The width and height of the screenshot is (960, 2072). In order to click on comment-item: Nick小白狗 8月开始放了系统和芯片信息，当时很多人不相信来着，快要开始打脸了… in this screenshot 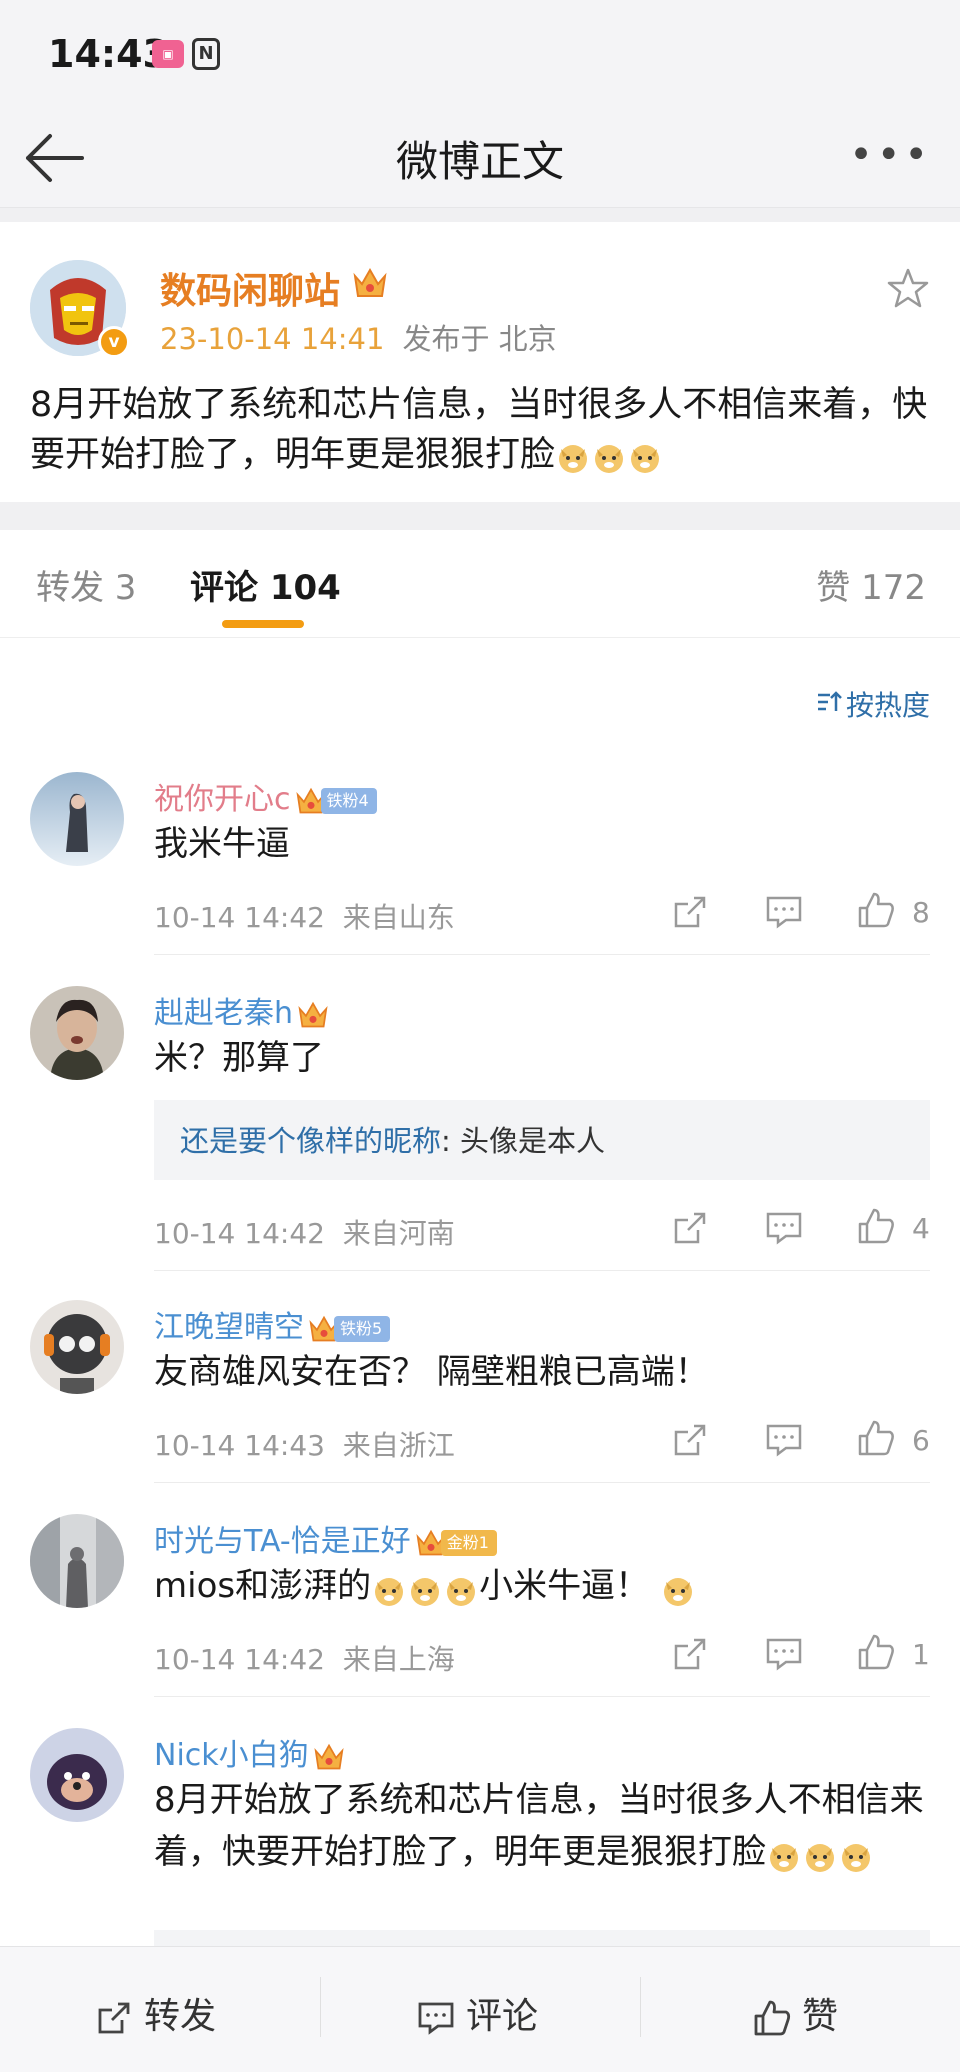, I will do `click(480, 1838)`.